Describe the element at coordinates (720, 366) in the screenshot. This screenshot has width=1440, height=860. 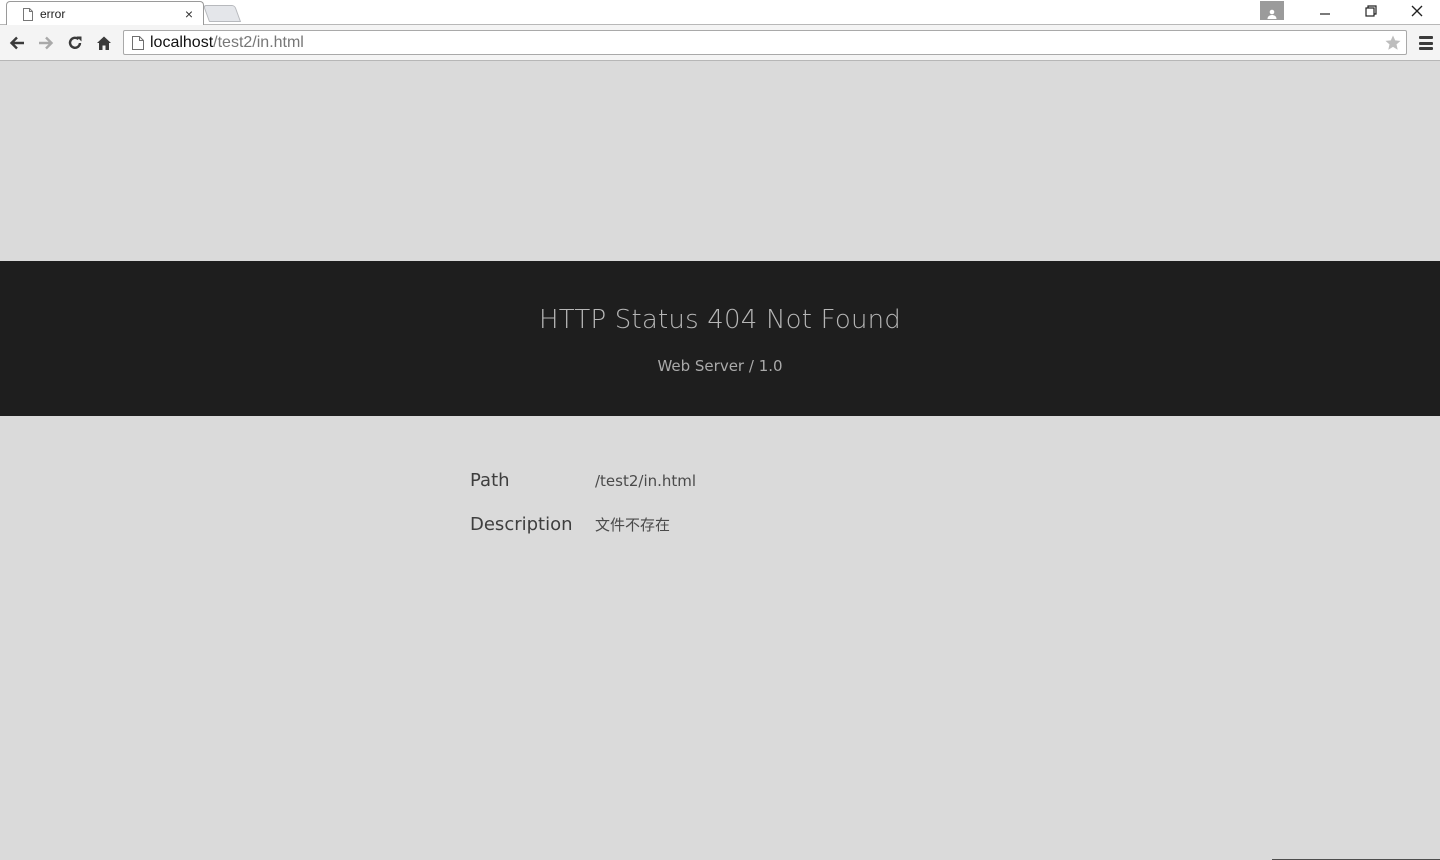
I see `server-name: Web Server / 1.0` at that location.